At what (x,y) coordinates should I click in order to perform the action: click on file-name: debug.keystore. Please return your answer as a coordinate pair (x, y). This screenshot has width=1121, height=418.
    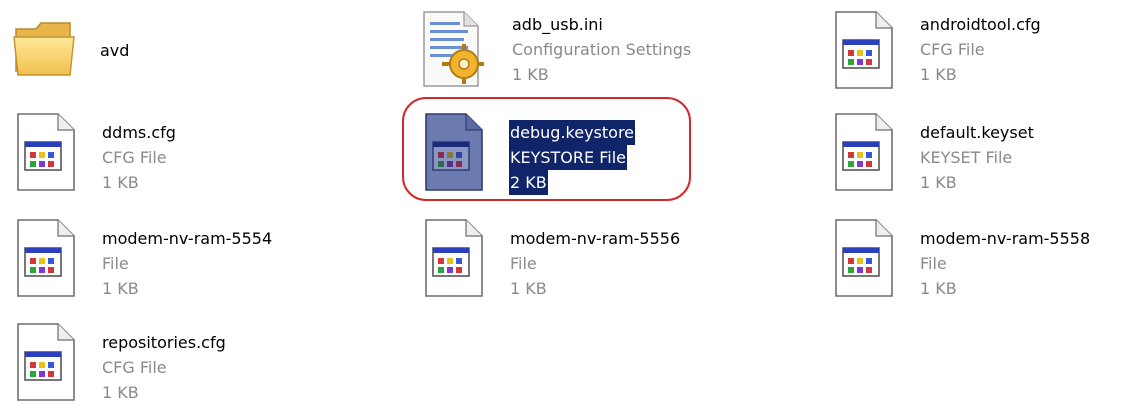
    Looking at the image, I should click on (572, 132).